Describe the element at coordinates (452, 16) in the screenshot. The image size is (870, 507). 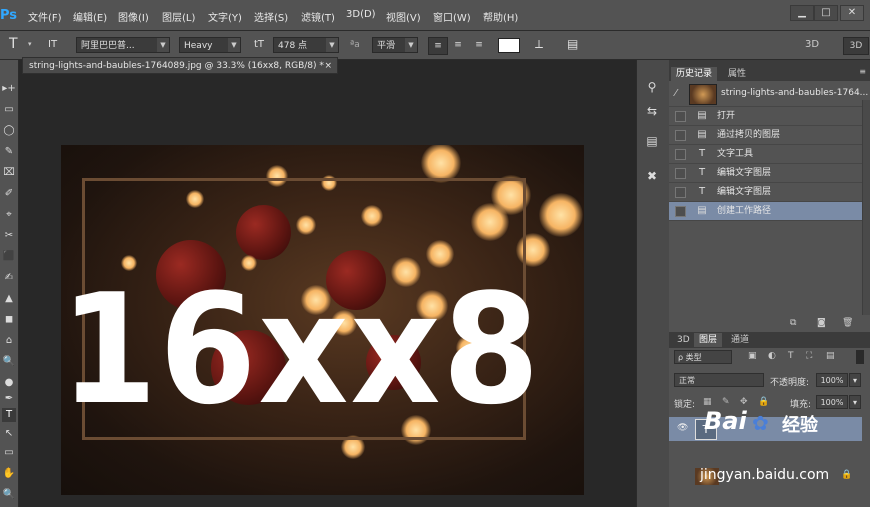
I see `menu-window: 窗口(W)` at that location.